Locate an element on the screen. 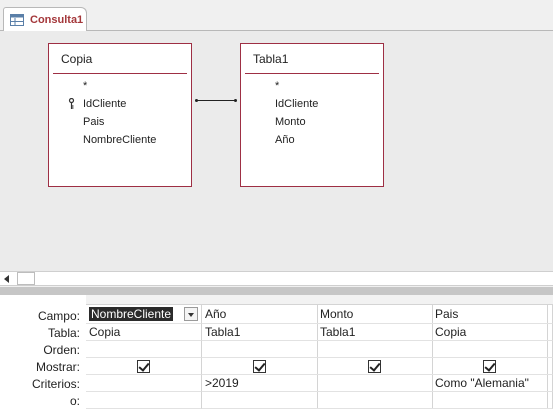  field-label: Año is located at coordinates (285, 140).